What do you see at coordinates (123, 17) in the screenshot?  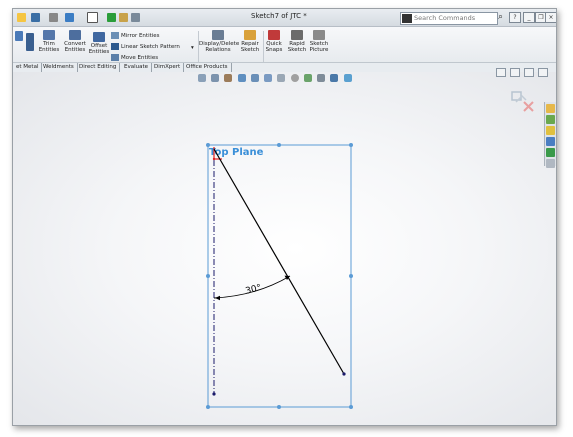 I see `file-properties-icon` at bounding box center [123, 17].